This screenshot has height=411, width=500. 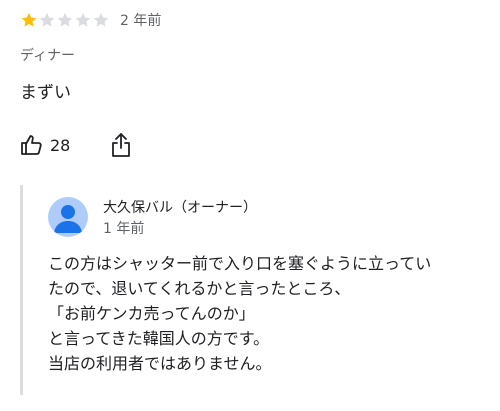 I want to click on owner-reply-line: と言ってきた韓国人の方です。, so click(x=159, y=338).